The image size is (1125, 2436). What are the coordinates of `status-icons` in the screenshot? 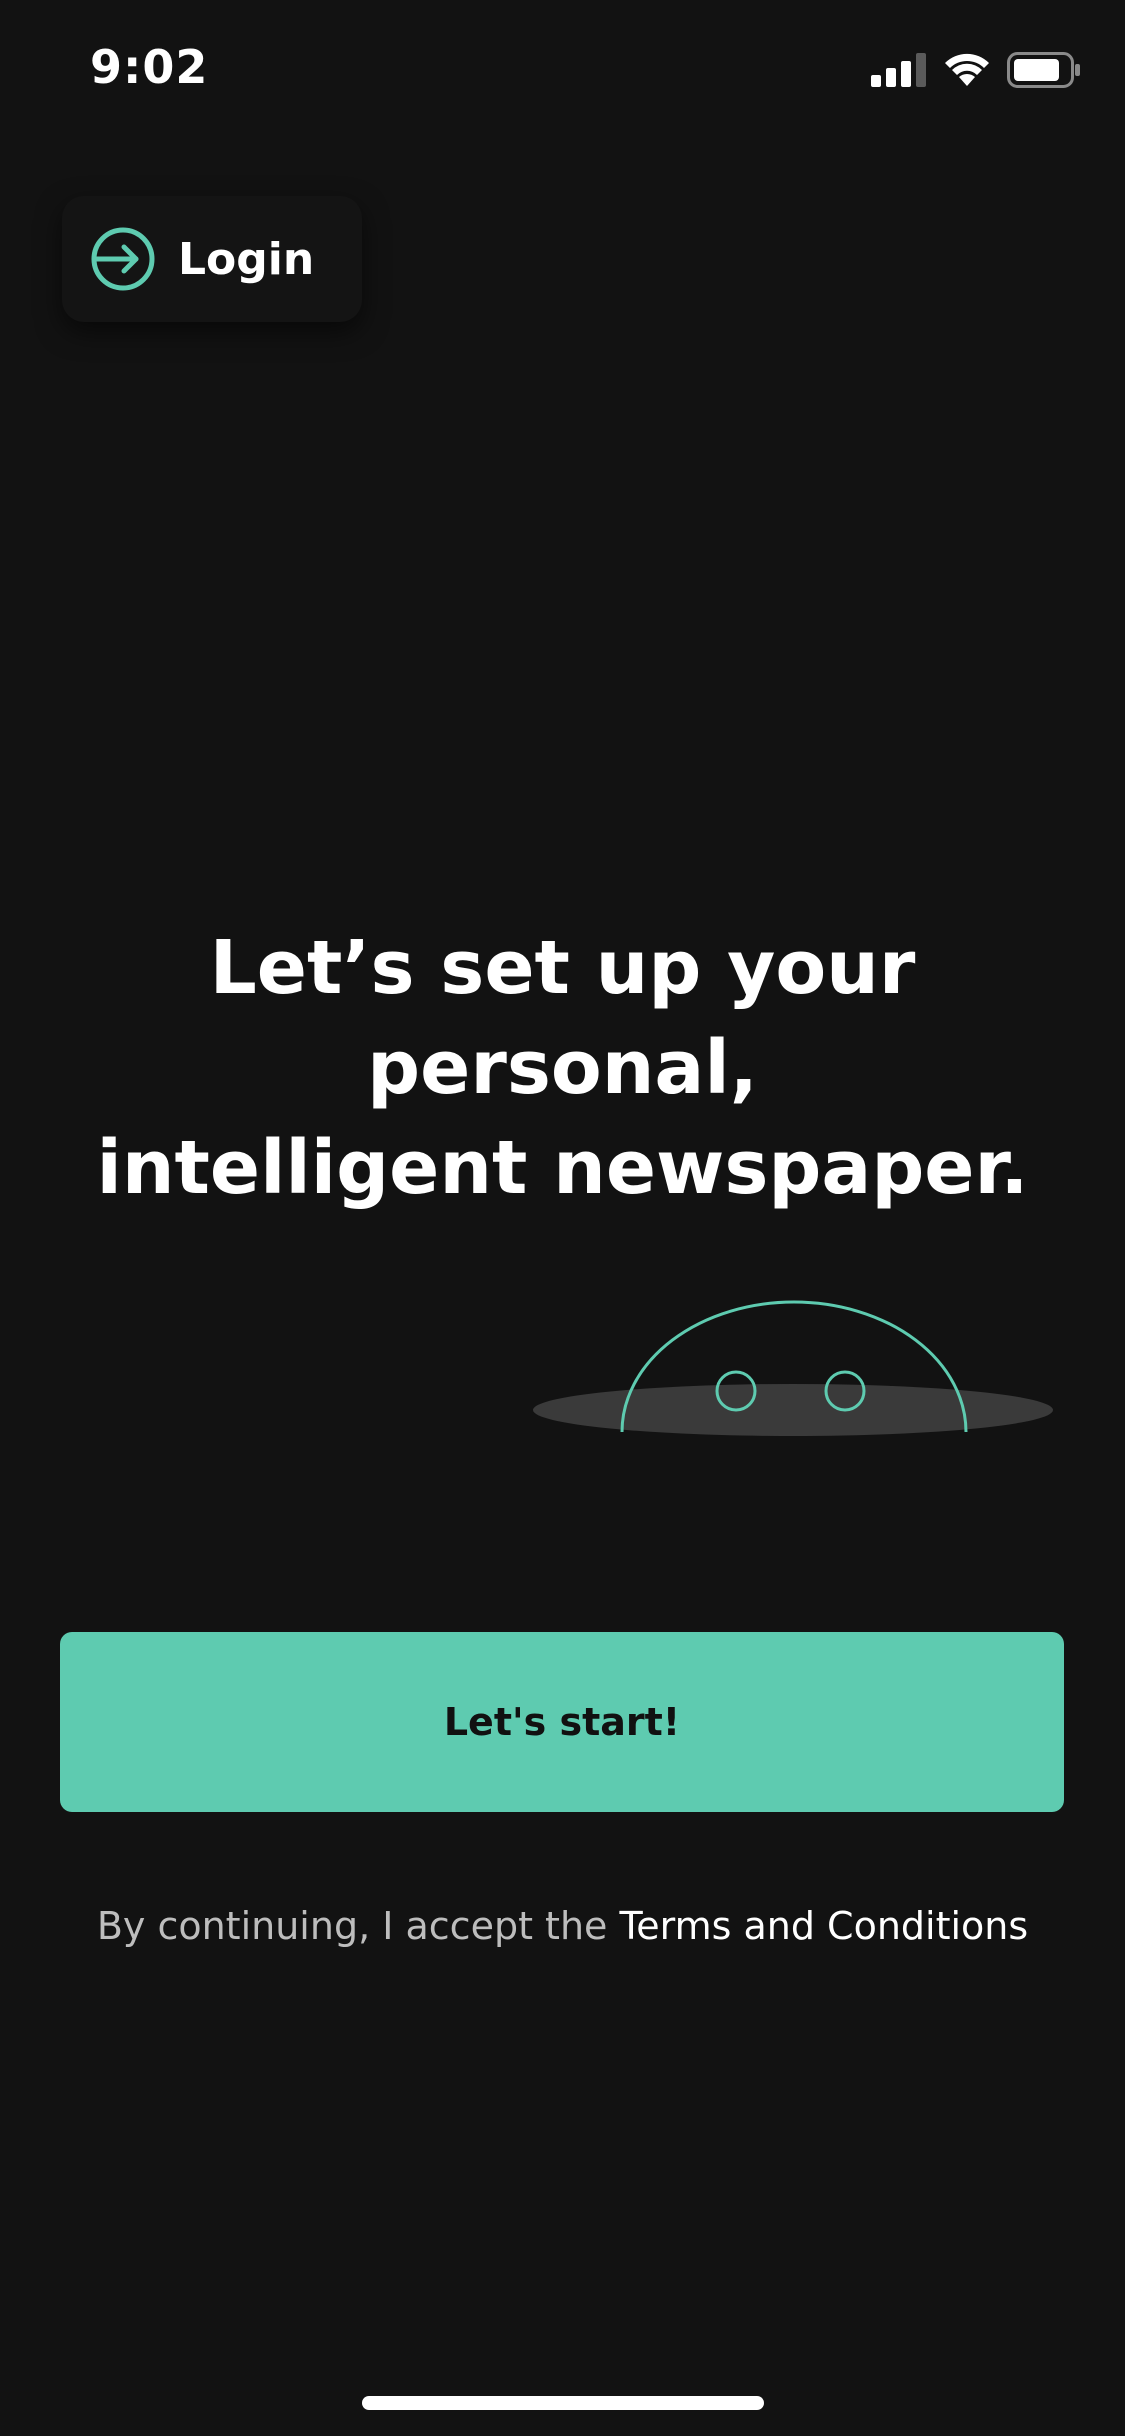 It's located at (976, 70).